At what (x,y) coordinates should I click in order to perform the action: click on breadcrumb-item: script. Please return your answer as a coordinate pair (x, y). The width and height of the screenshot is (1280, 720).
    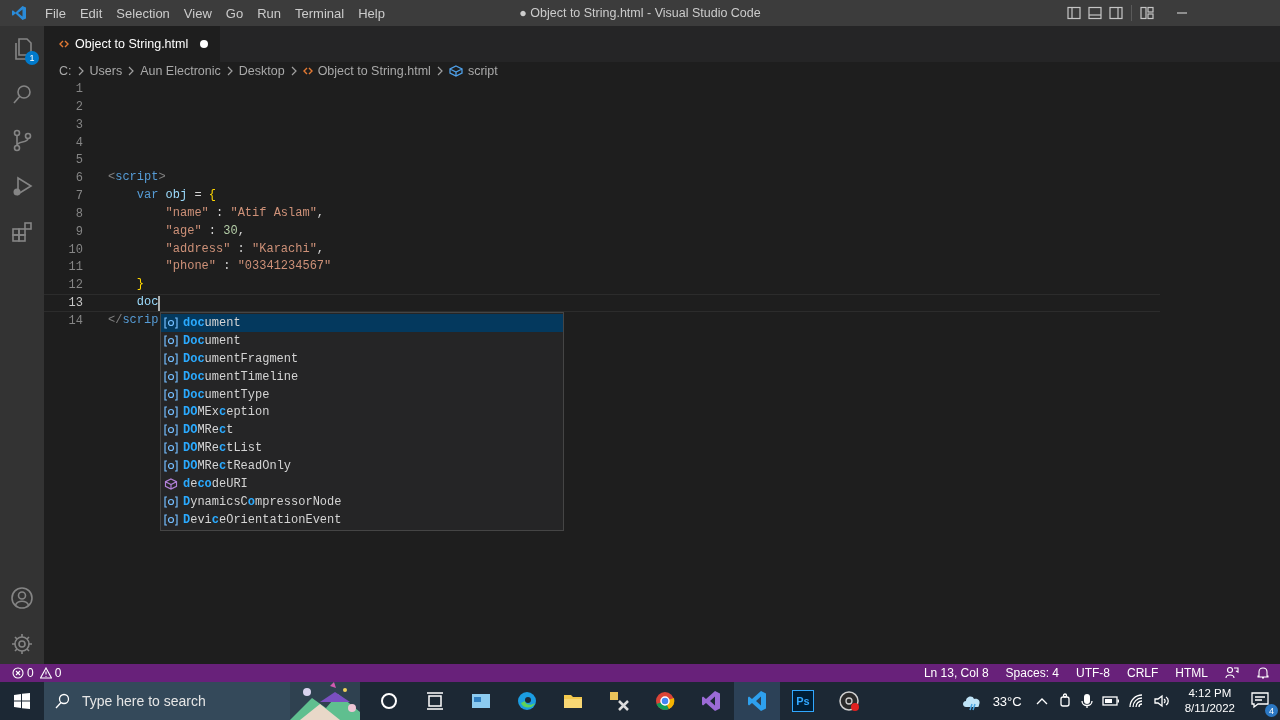
    Looking at the image, I should click on (482, 71).